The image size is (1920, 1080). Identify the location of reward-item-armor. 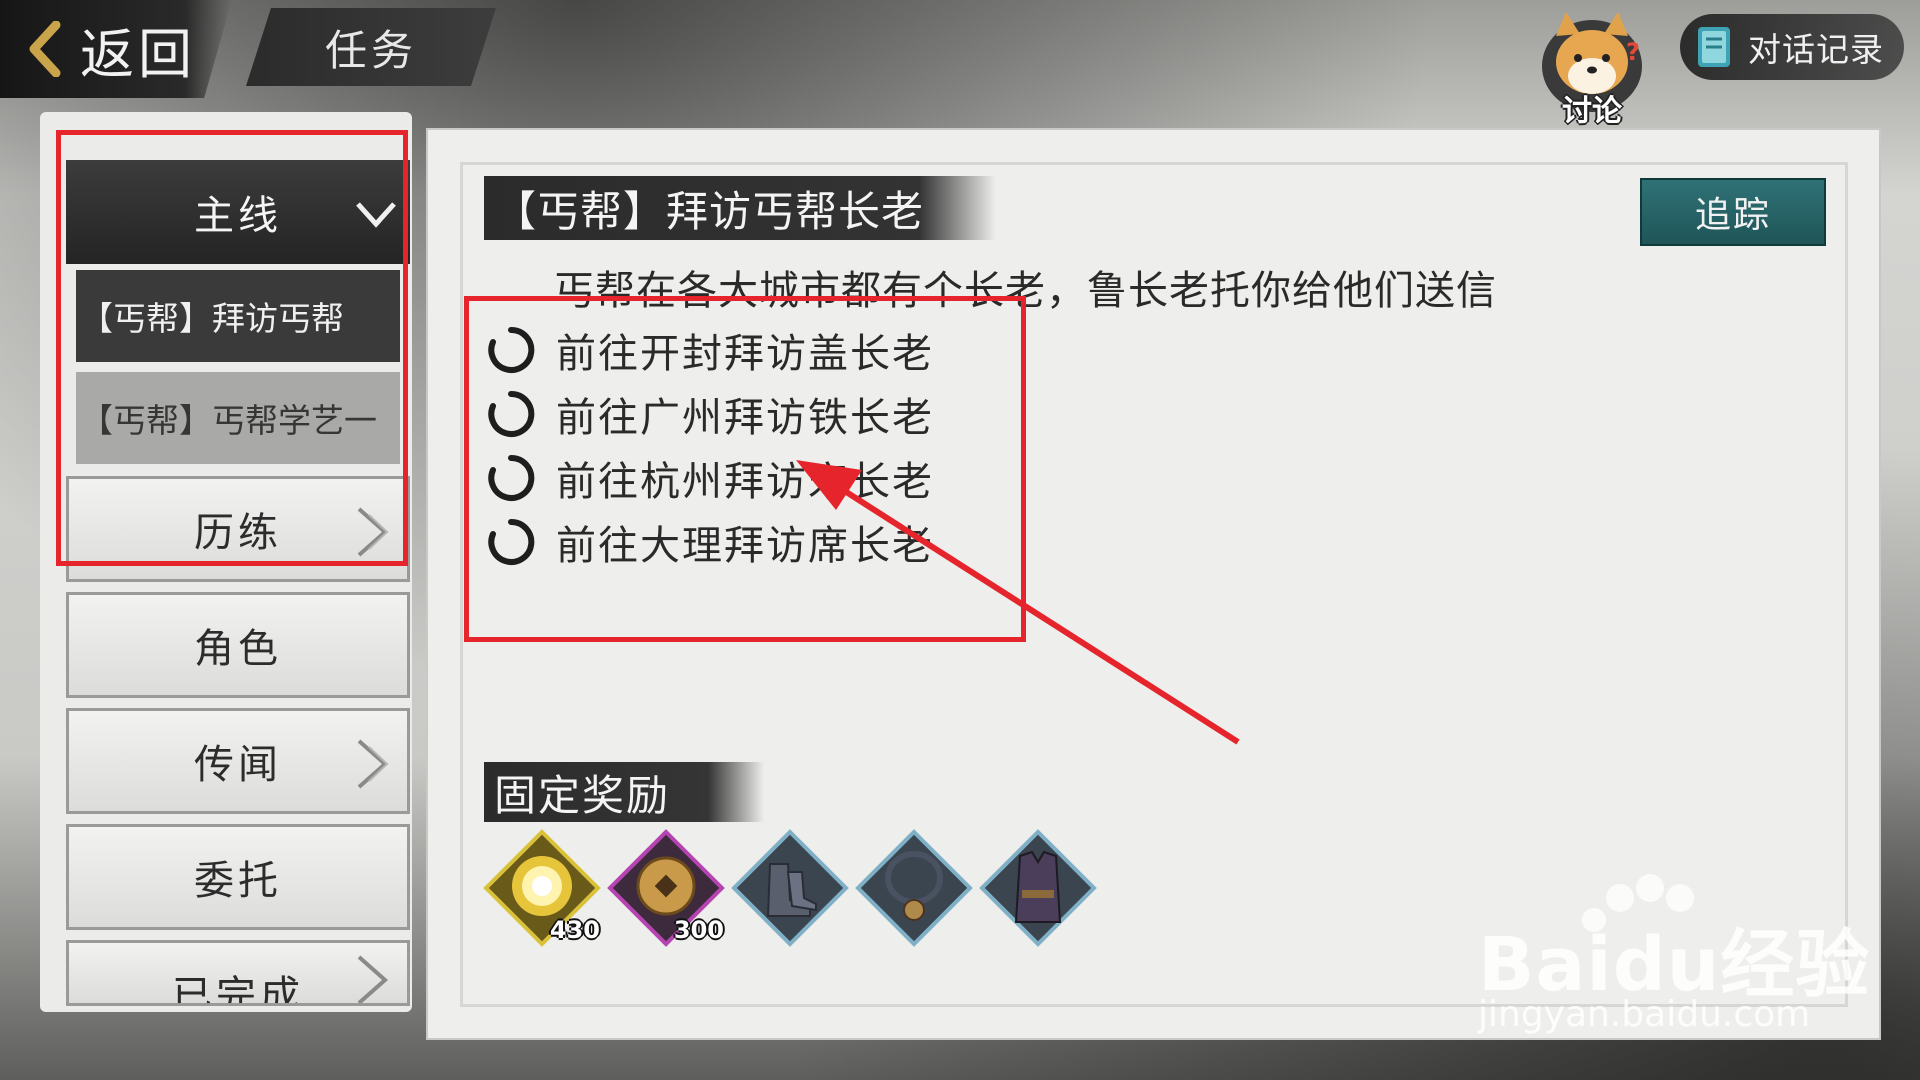
(1038, 888).